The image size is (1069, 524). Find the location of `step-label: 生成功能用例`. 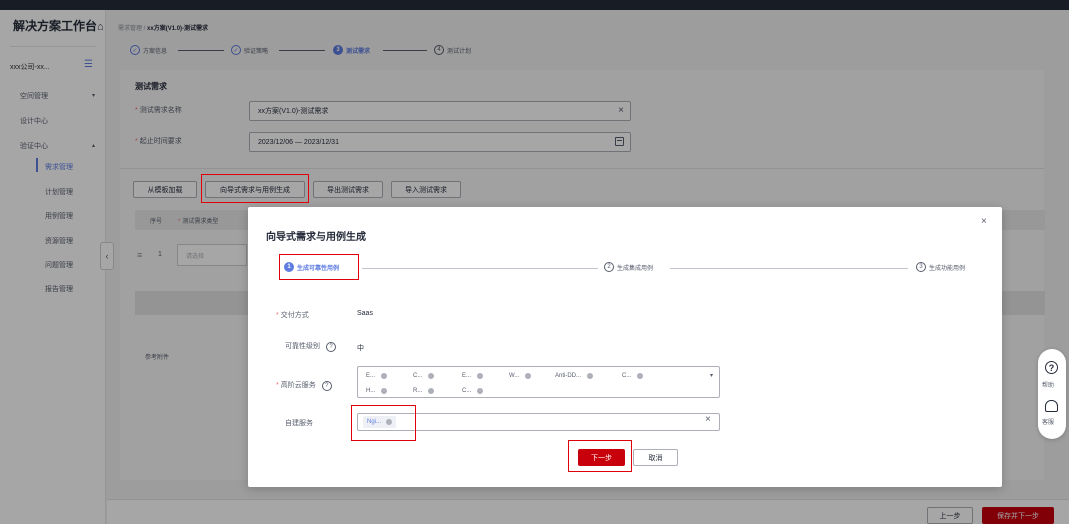

step-label: 生成功能用例 is located at coordinates (947, 268).